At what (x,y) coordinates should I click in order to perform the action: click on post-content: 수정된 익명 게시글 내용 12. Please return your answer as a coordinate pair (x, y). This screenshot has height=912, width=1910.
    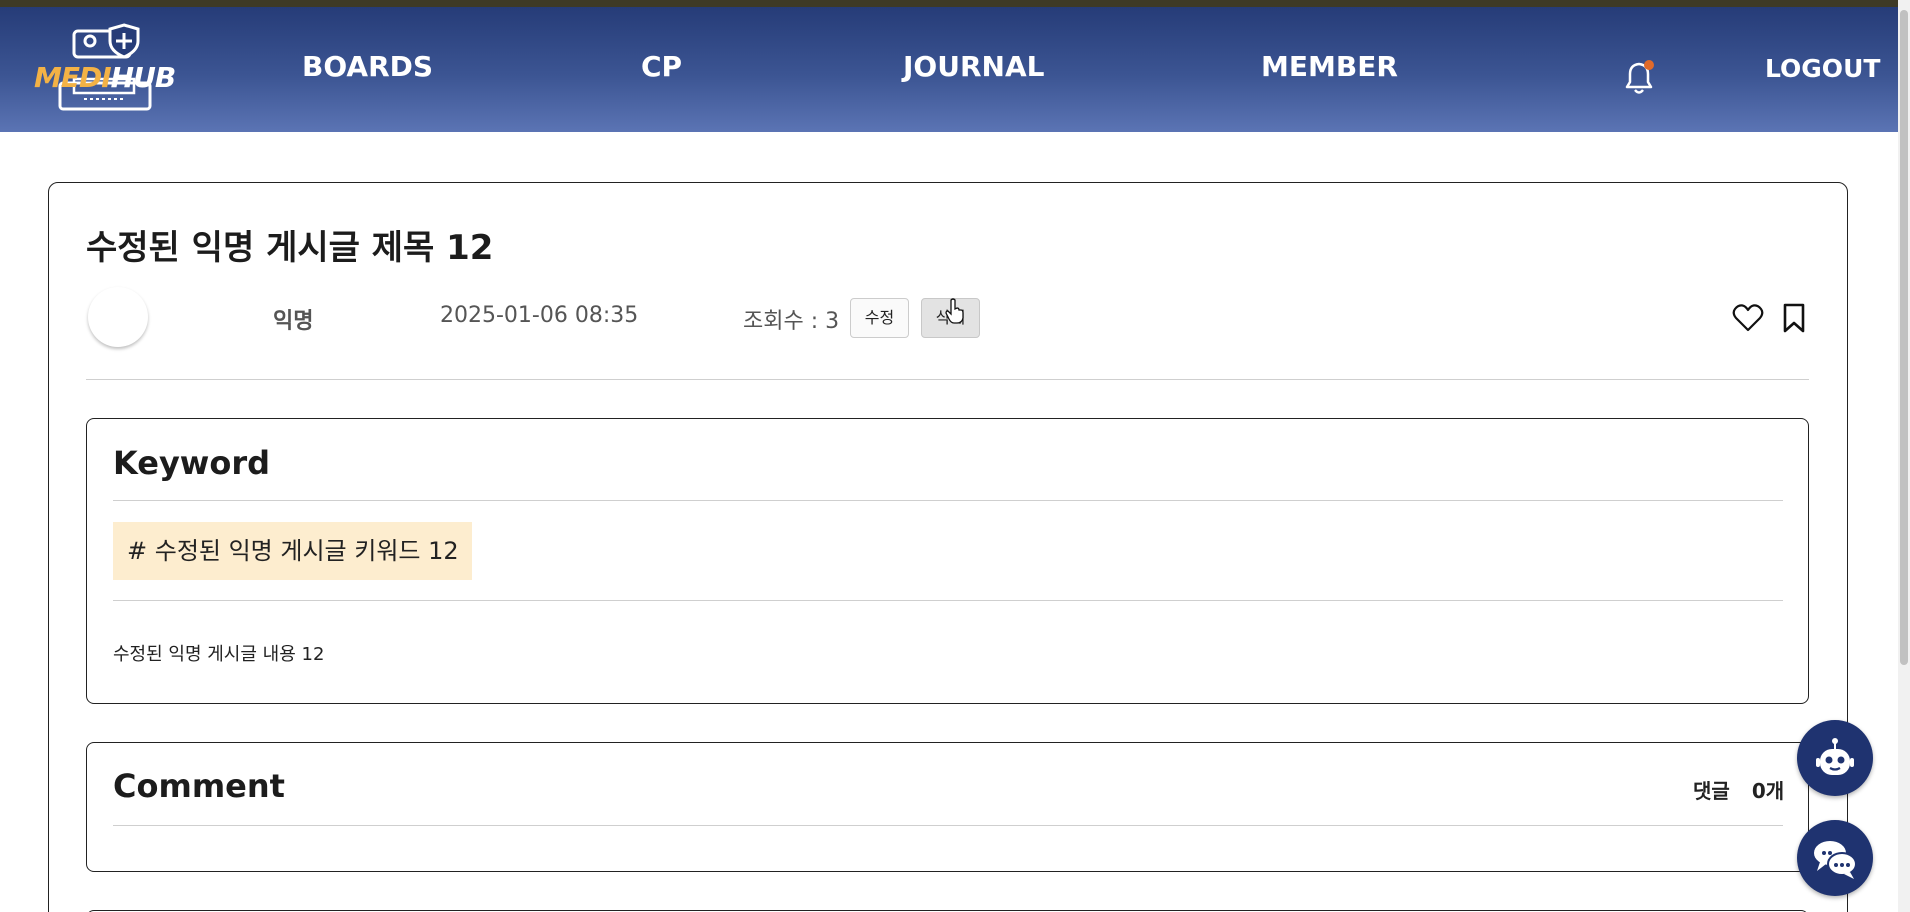
    Looking at the image, I should click on (219, 654).